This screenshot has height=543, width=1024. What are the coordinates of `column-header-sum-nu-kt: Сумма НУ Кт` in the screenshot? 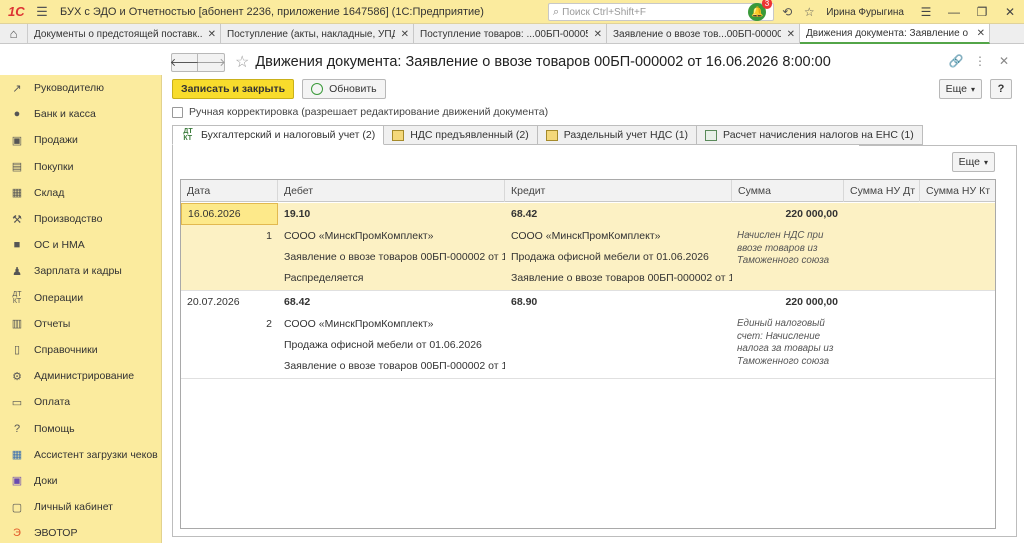 It's located at (957, 191).